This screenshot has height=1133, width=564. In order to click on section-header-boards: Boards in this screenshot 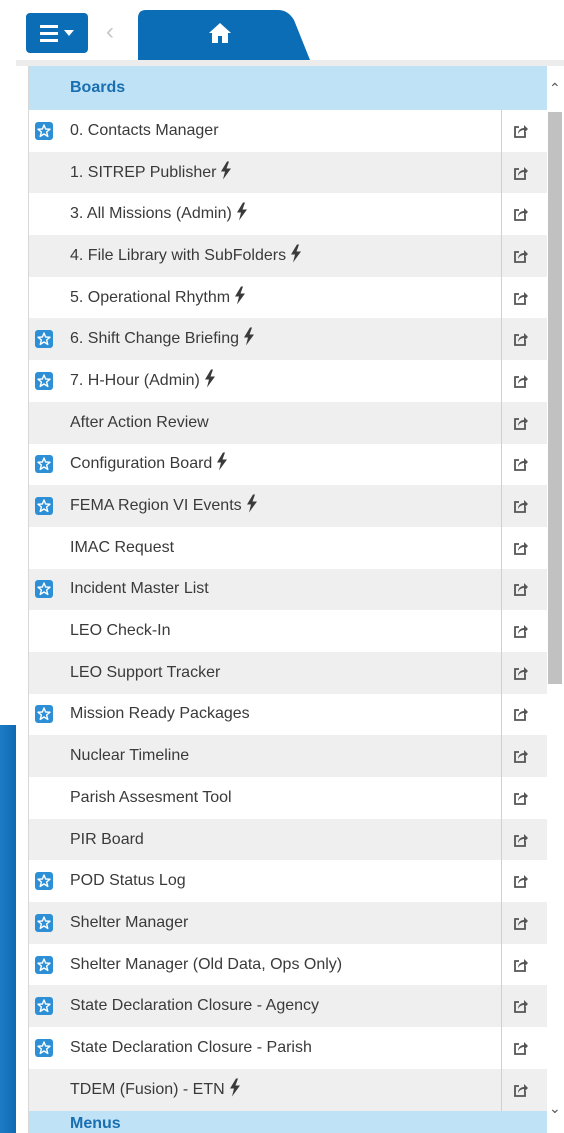, I will do `click(288, 88)`.